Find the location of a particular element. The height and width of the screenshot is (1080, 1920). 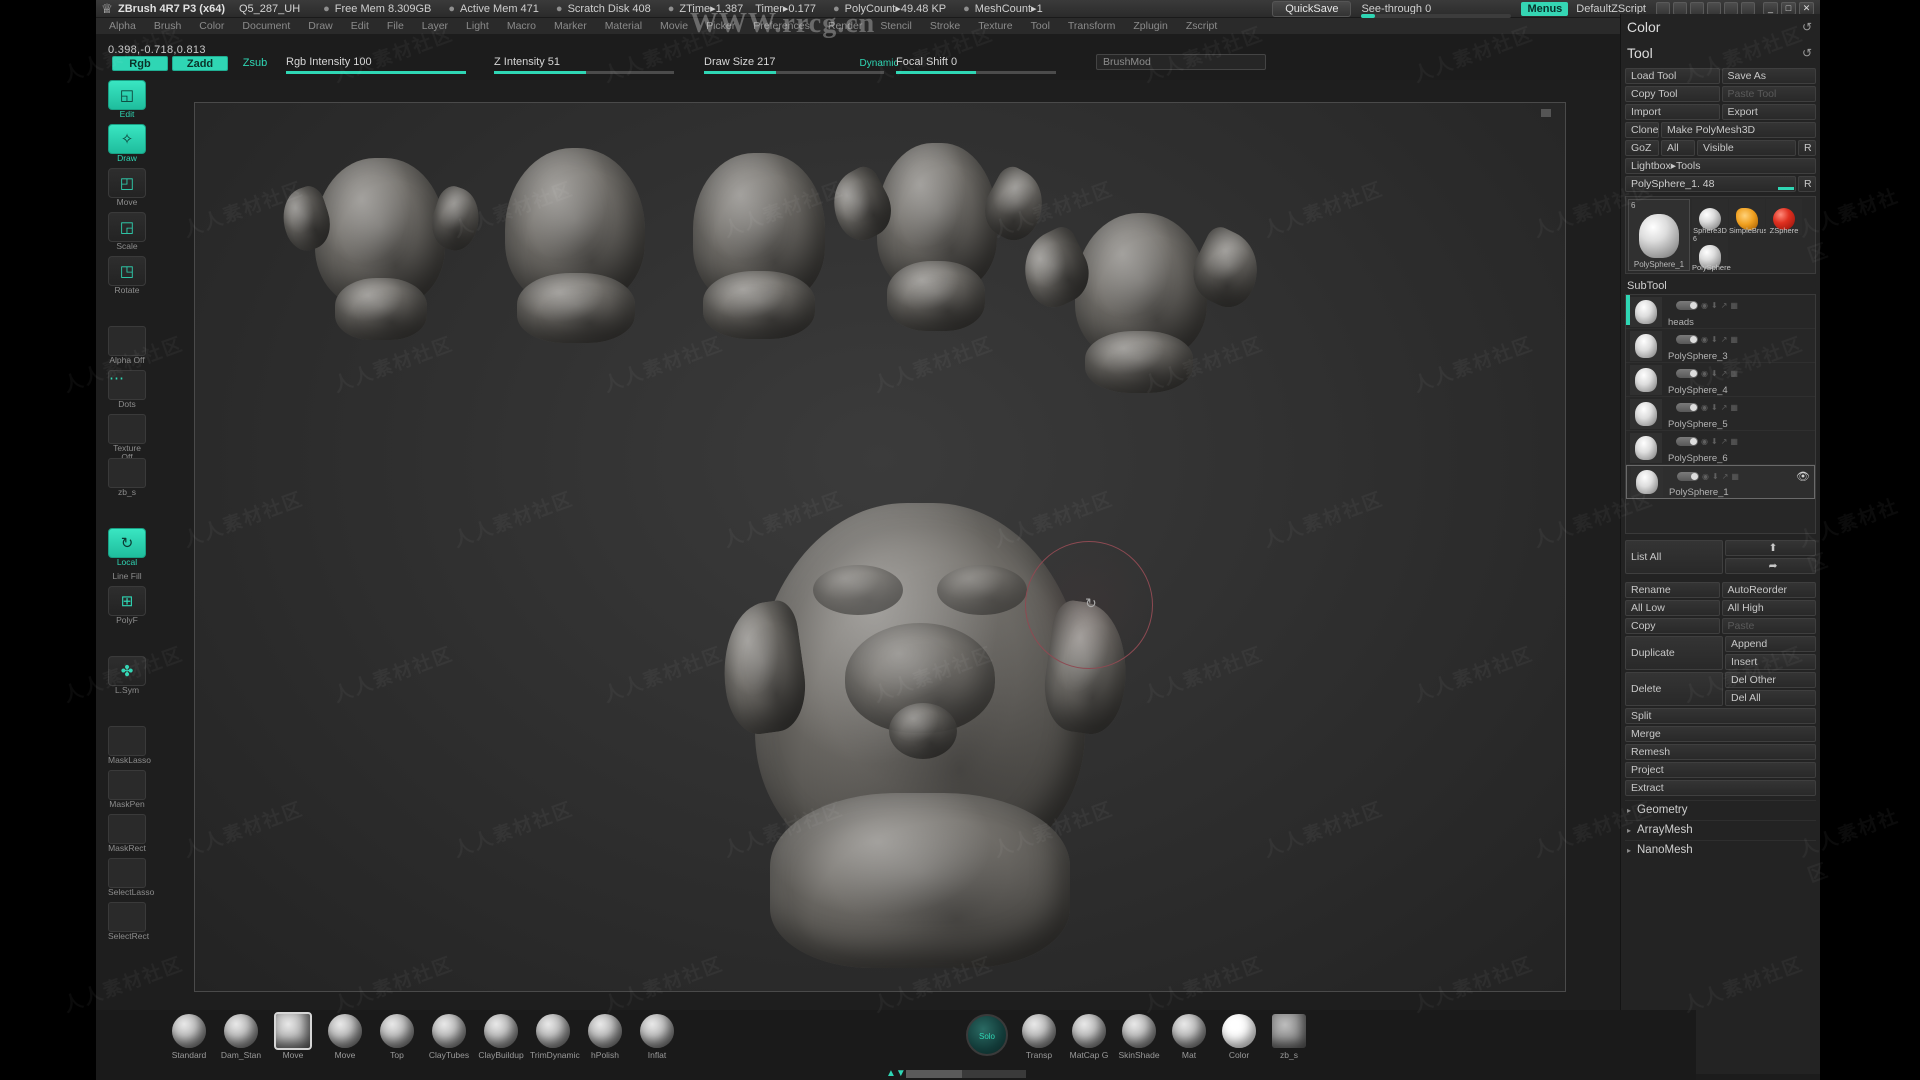

extract-button: Extract is located at coordinates (1720, 788).